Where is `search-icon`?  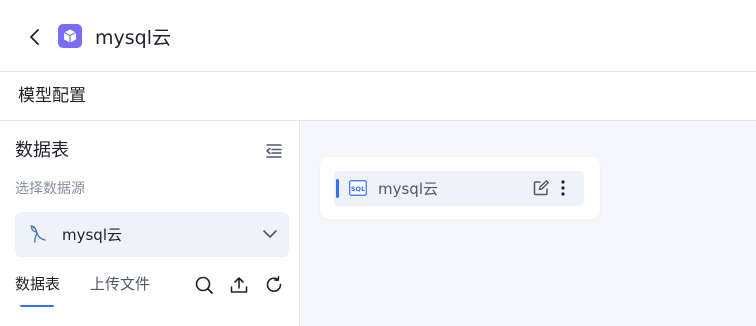 search-icon is located at coordinates (204, 285).